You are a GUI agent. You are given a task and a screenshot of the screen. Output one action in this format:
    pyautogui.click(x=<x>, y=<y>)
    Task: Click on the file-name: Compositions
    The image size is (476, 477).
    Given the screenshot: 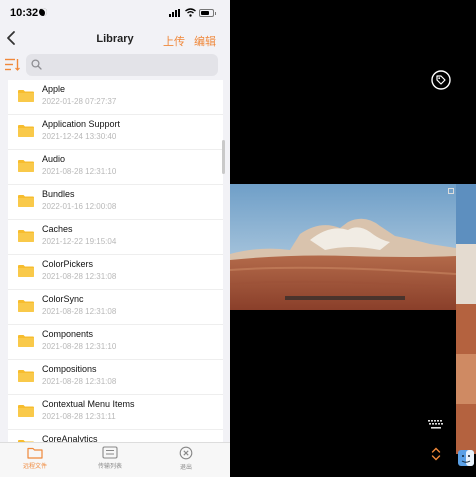 What is the action you would take?
    pyautogui.click(x=69, y=369)
    